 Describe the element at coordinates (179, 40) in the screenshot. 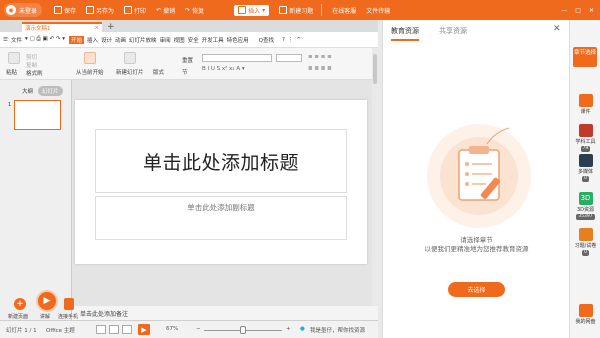

I see `menu-view: 视图` at that location.